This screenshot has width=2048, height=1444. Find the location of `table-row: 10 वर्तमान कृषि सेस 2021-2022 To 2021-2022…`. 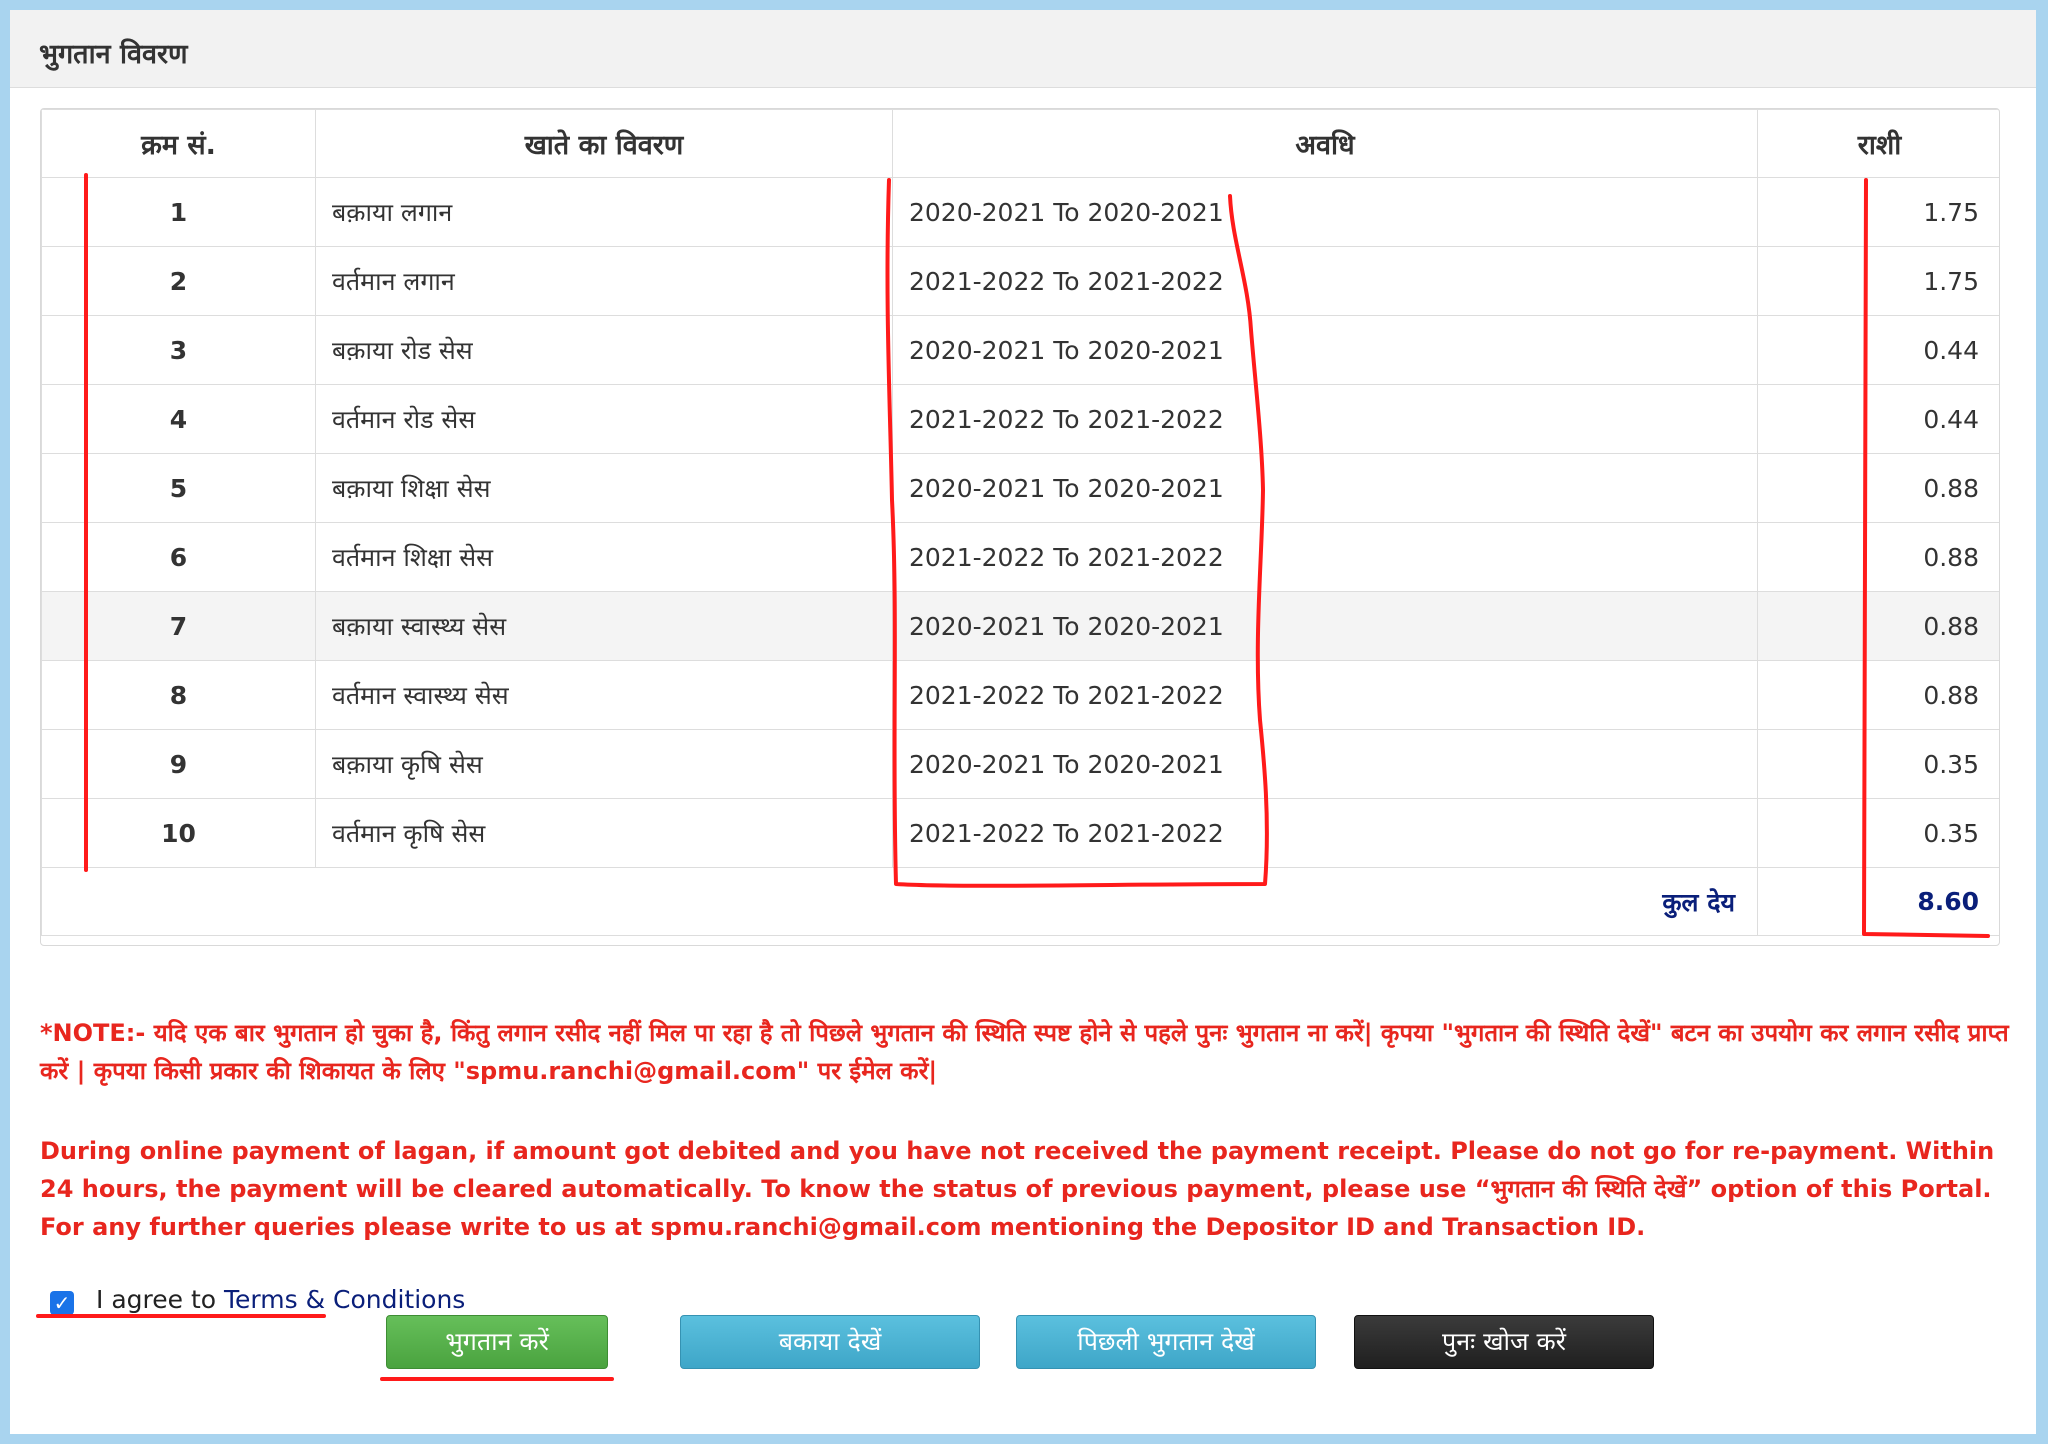

table-row: 10 वर्तमान कृषि सेस 2021-2022 To 2021-2022… is located at coordinates (1020, 833).